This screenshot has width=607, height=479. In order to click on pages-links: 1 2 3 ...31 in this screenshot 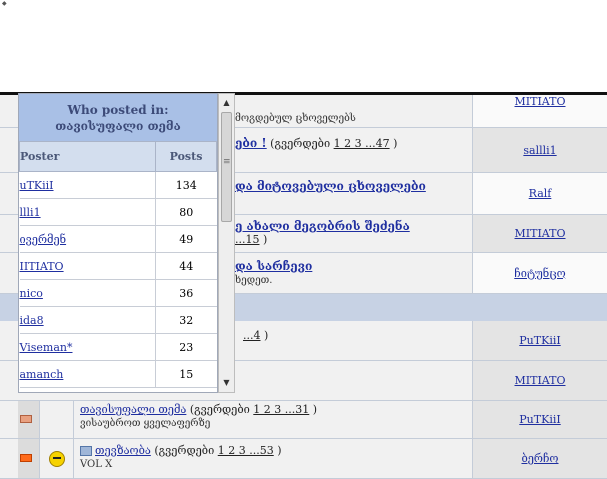, I will do `click(281, 409)`.